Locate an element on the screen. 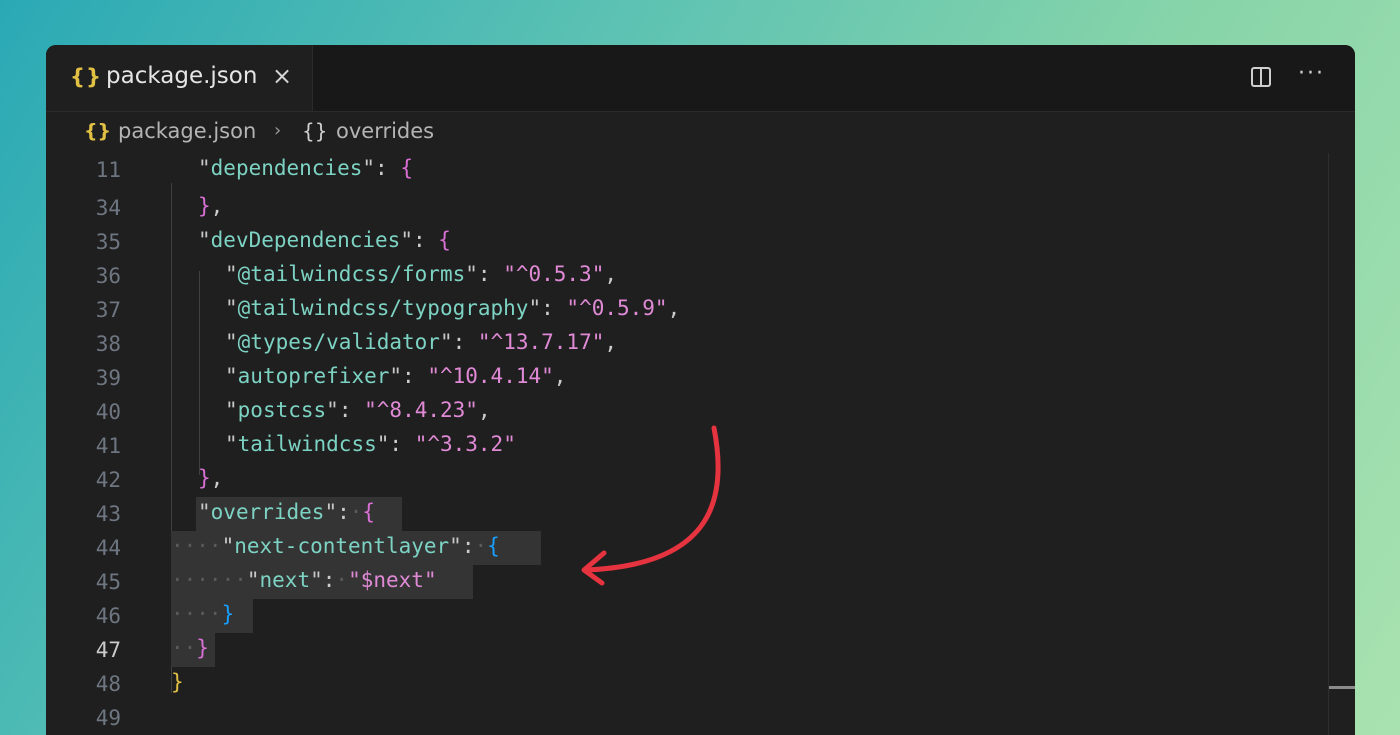 The image size is (1400, 735). line-number: 38 is located at coordinates (108, 344).